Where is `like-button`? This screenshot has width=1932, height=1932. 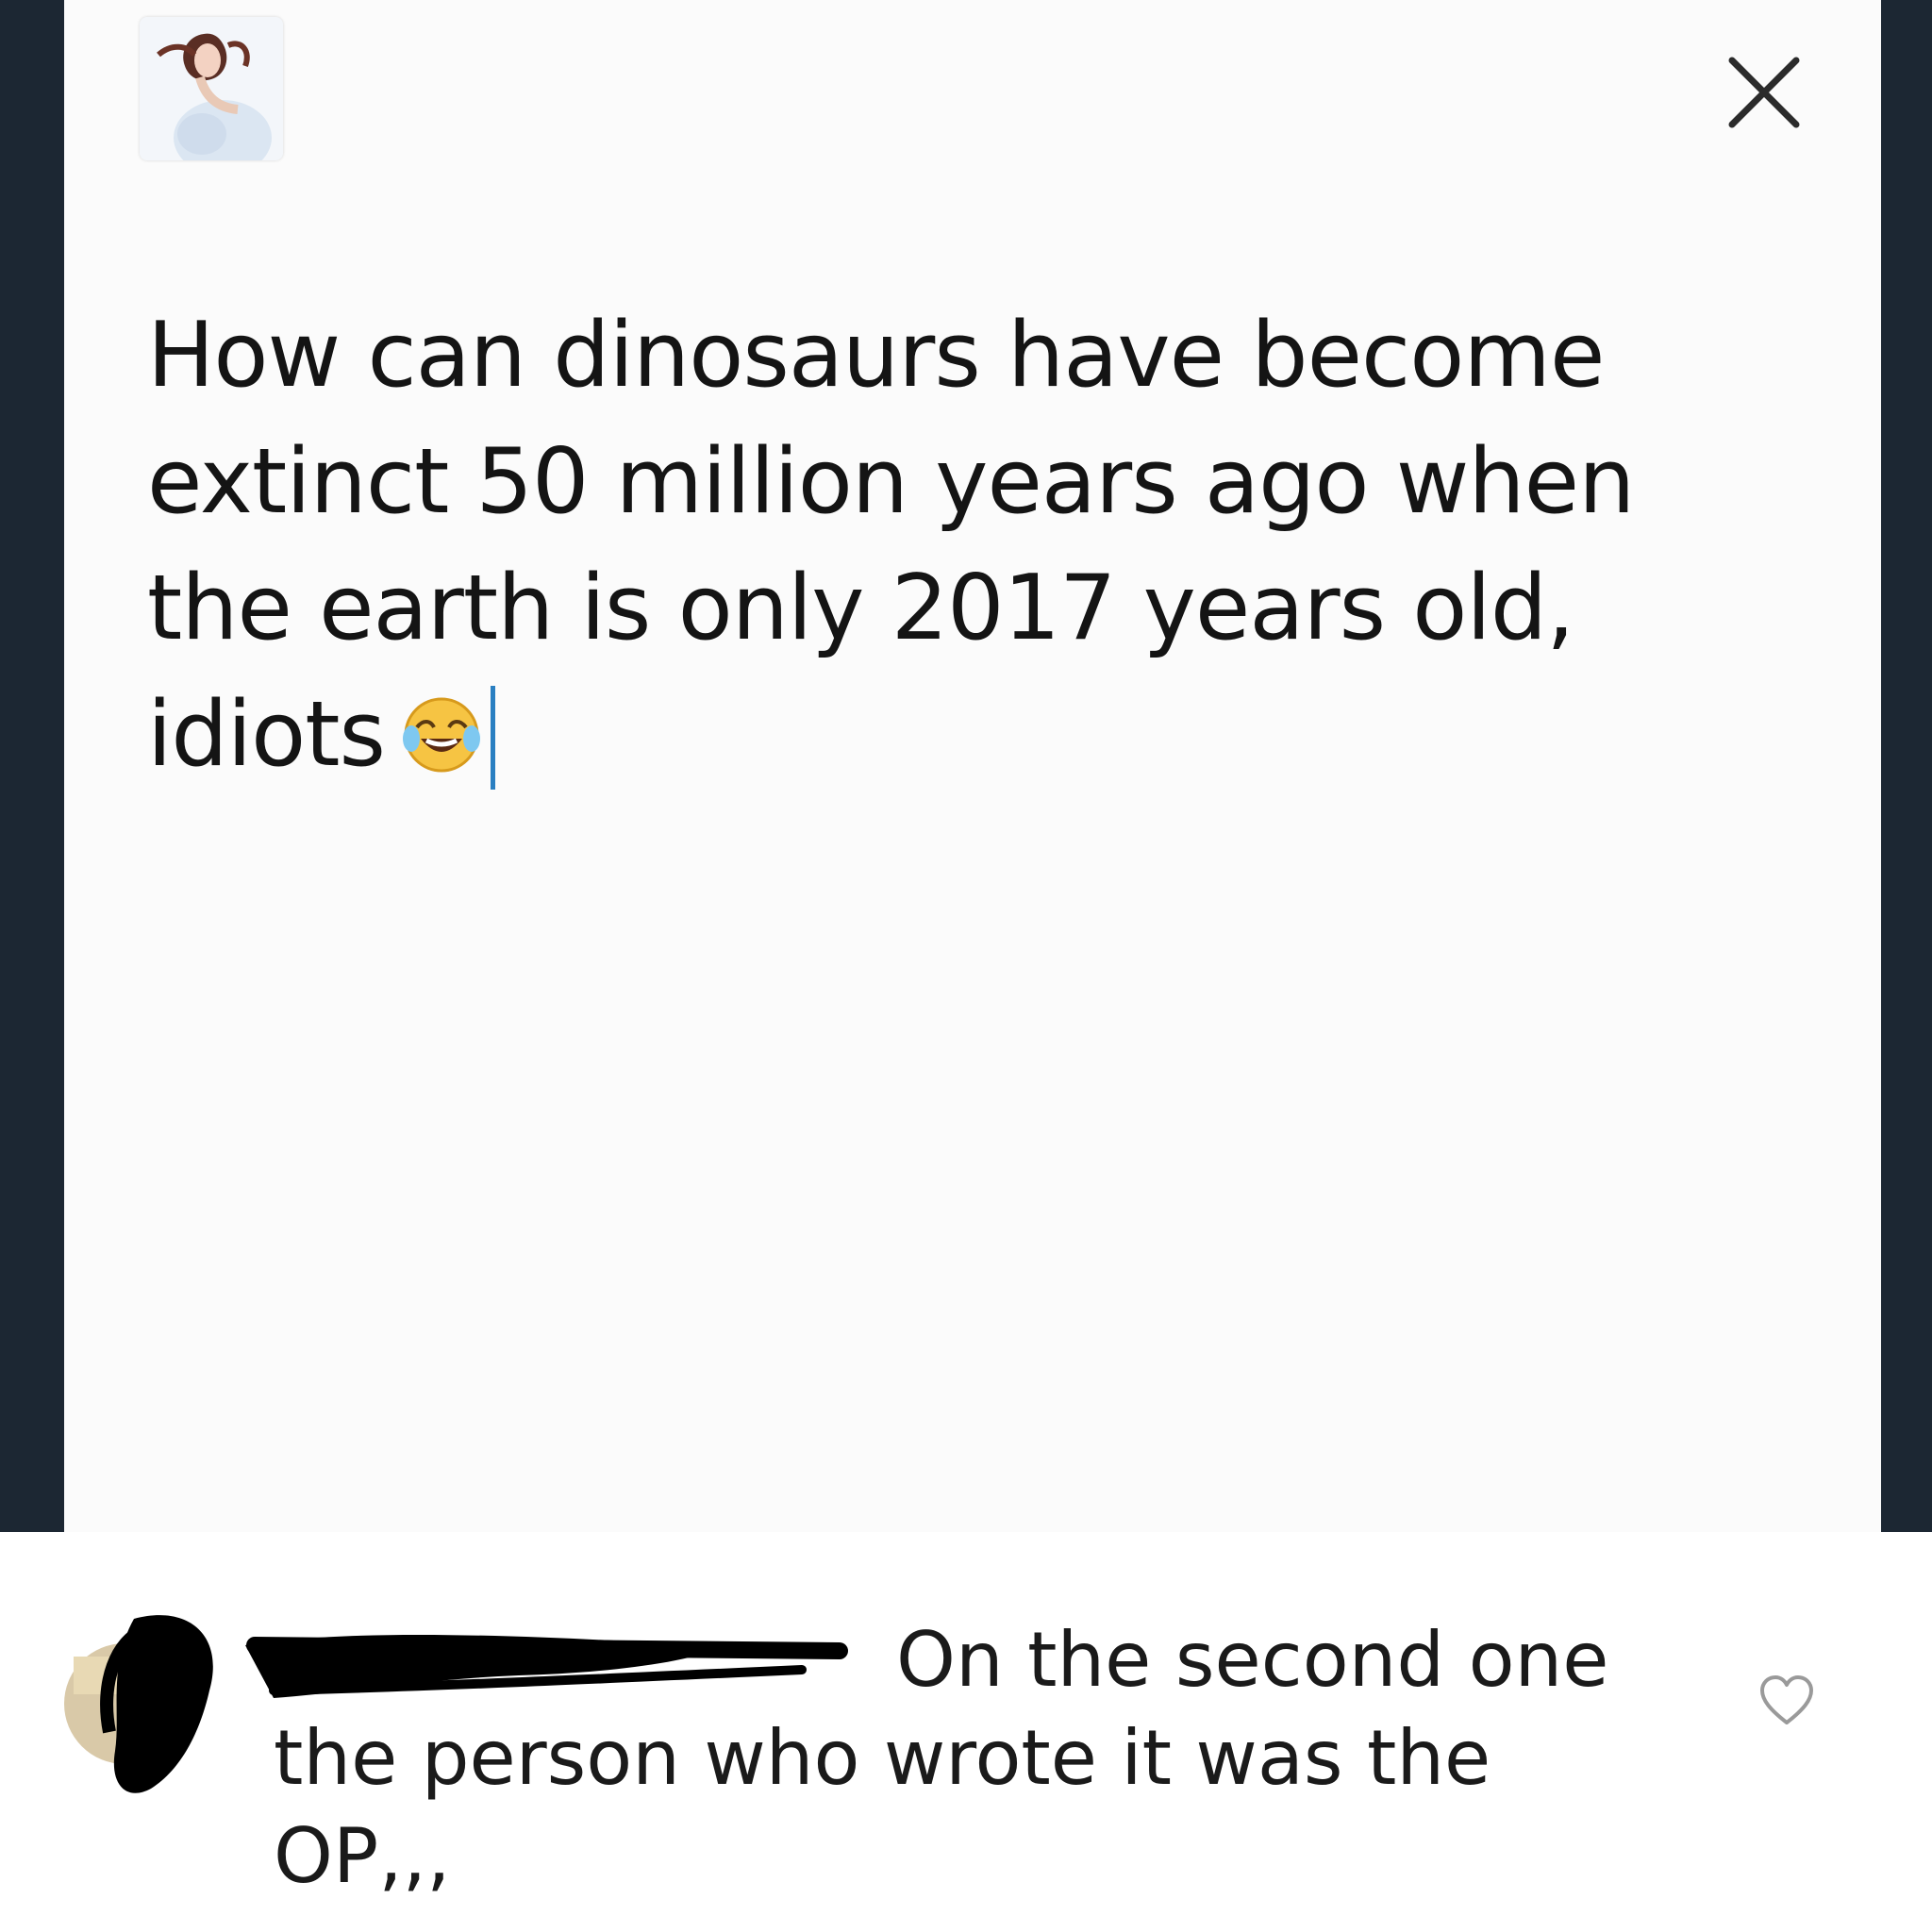
like-button is located at coordinates (1787, 1702).